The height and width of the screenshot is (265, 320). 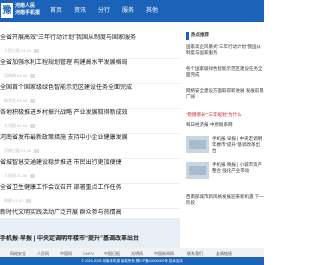 I want to click on logo-text-bottom: 河南手机报, so click(x=28, y=13).